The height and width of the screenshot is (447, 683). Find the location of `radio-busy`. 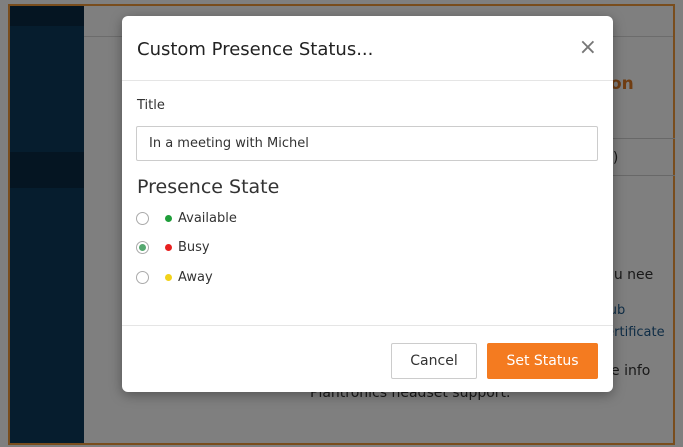

radio-busy is located at coordinates (142, 247).